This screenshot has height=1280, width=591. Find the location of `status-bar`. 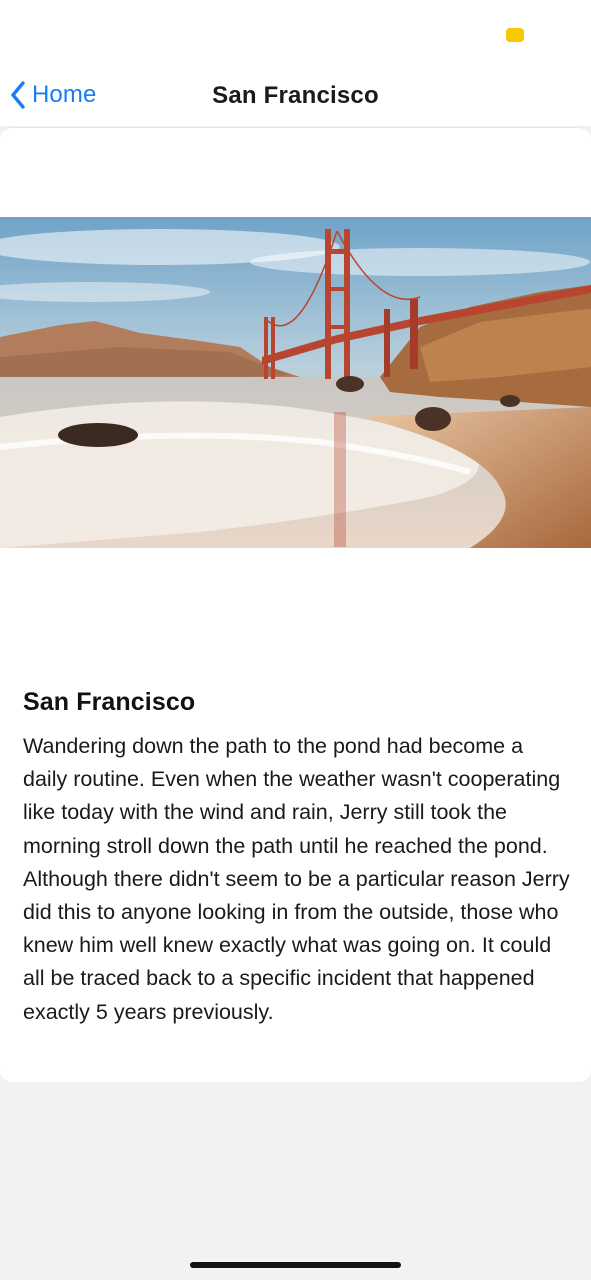

status-bar is located at coordinates (295, 32).